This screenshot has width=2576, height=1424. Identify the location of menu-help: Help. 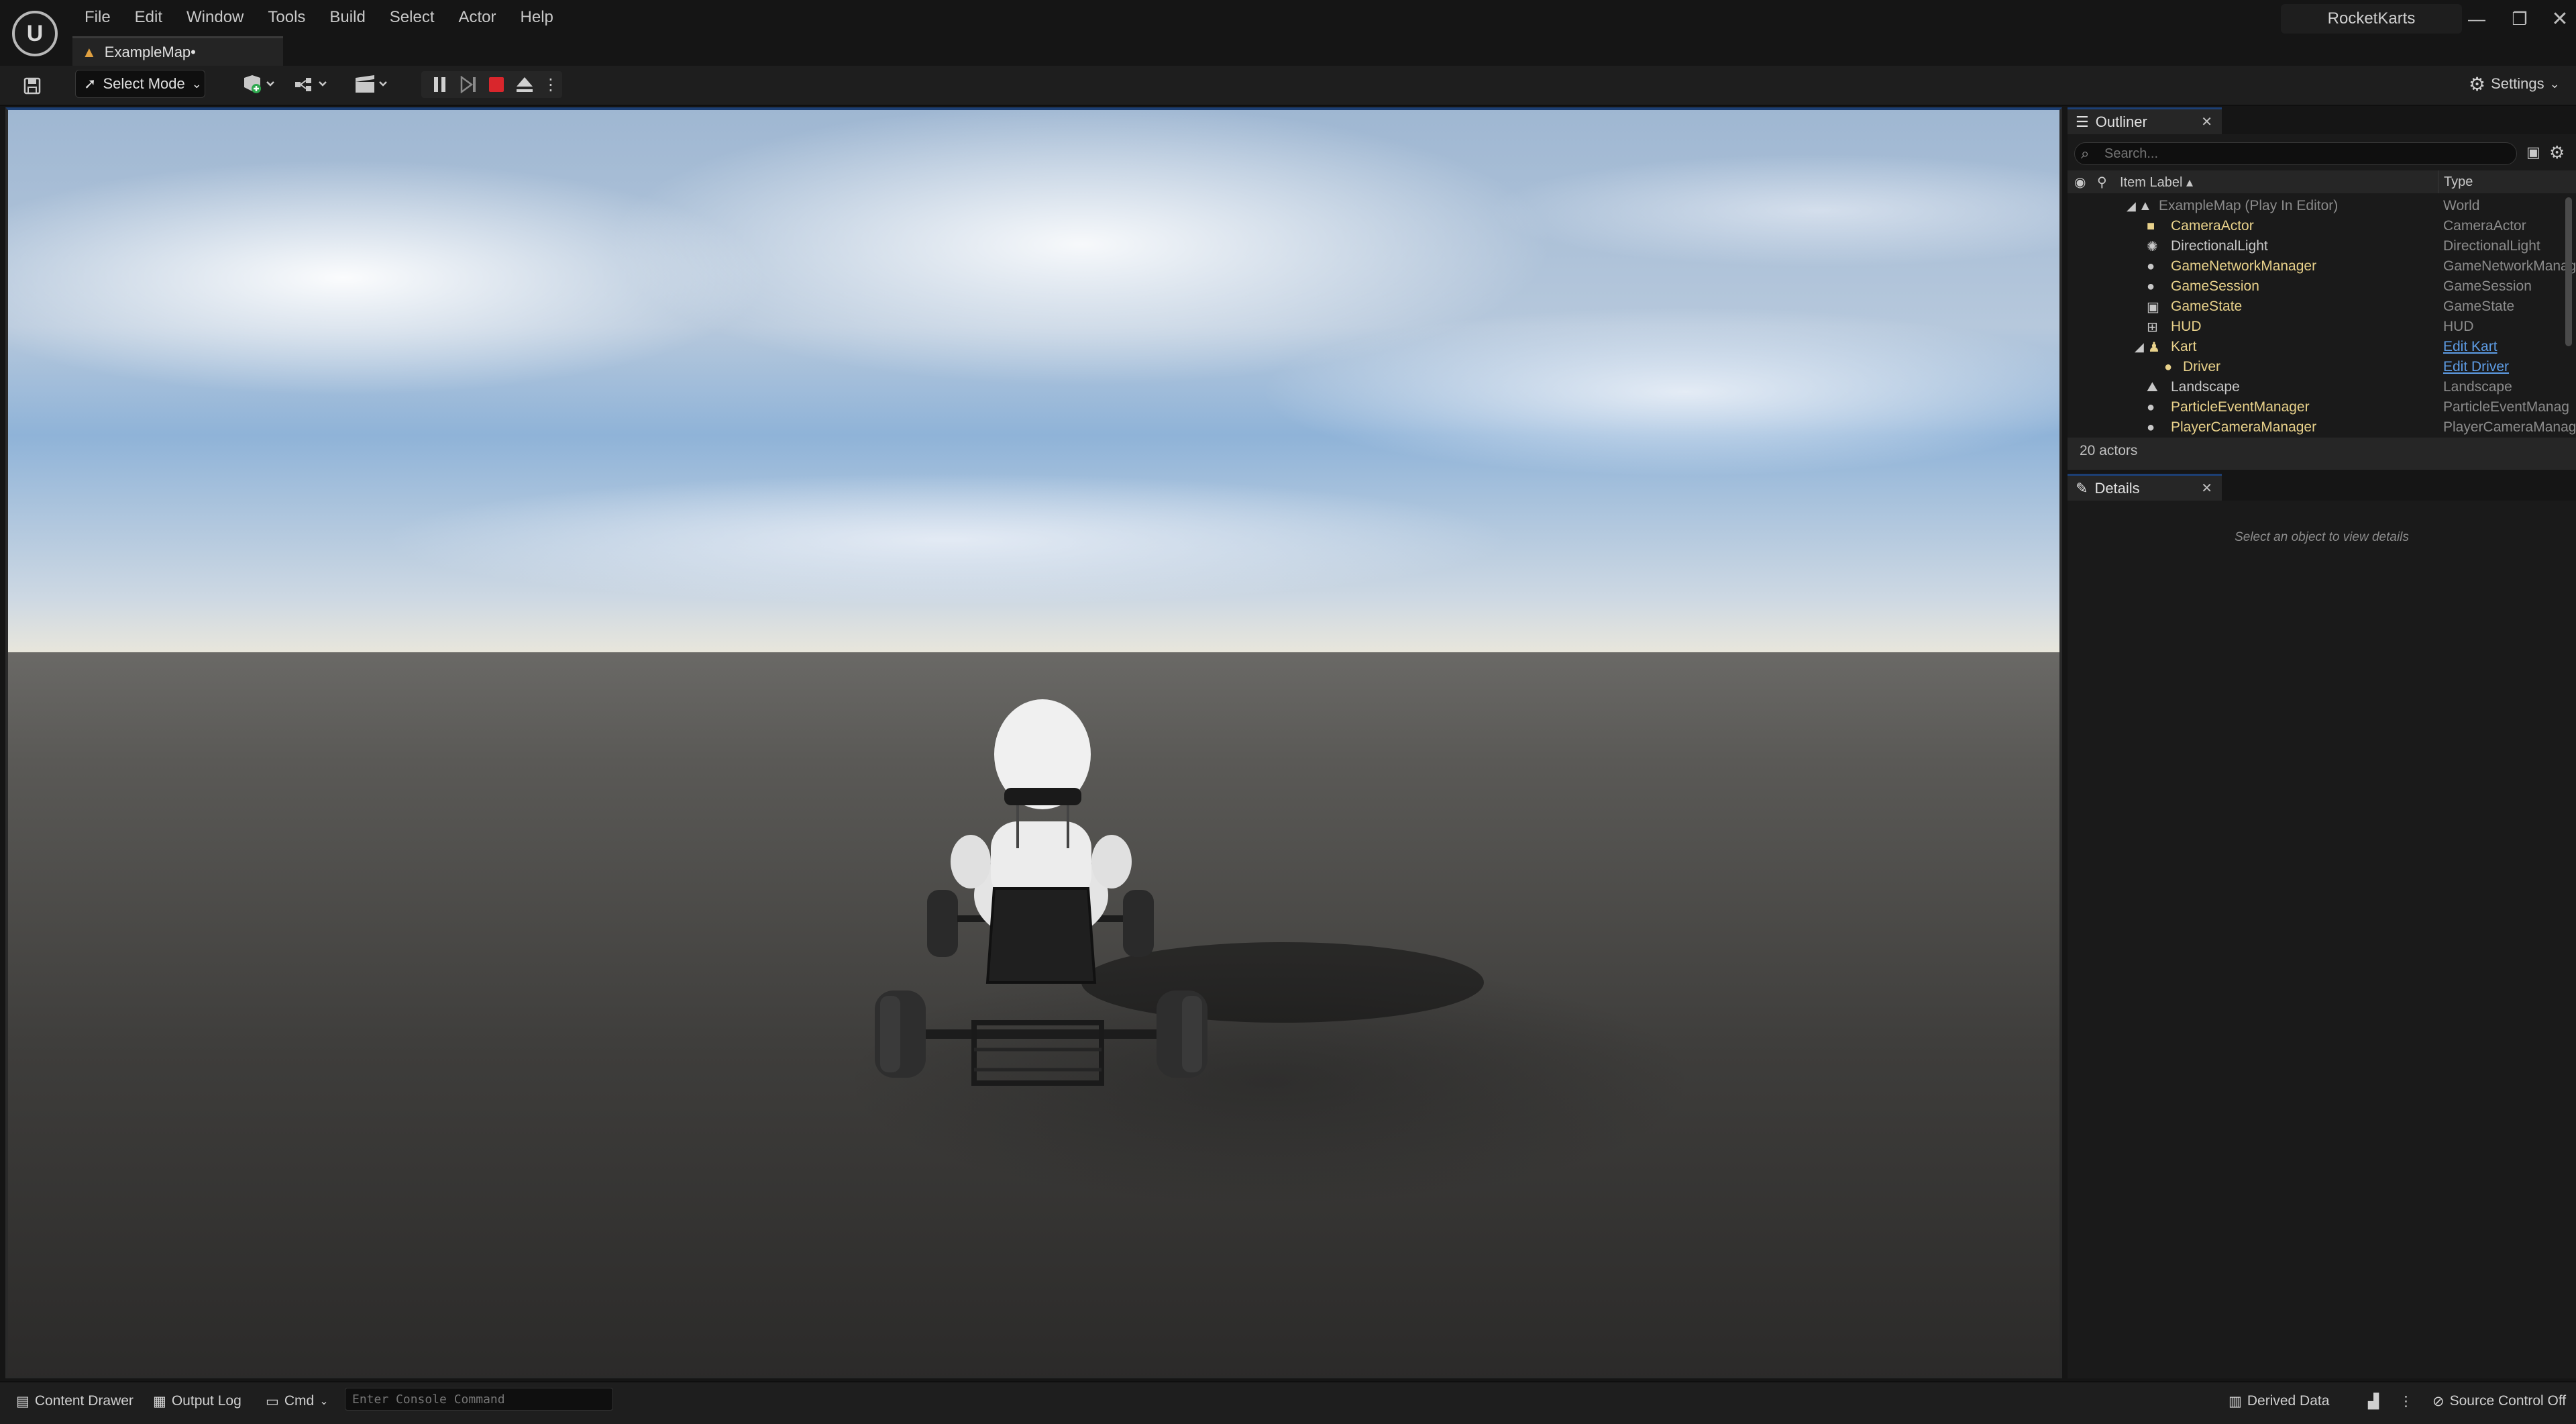
(537, 18).